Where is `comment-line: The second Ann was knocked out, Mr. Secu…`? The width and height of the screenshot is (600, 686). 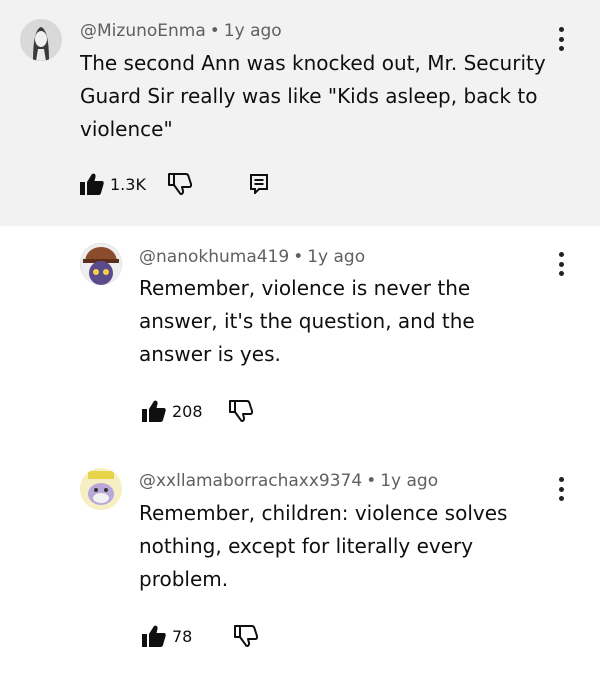 comment-line: The second Ann was knocked out, Mr. Secu… is located at coordinates (313, 63).